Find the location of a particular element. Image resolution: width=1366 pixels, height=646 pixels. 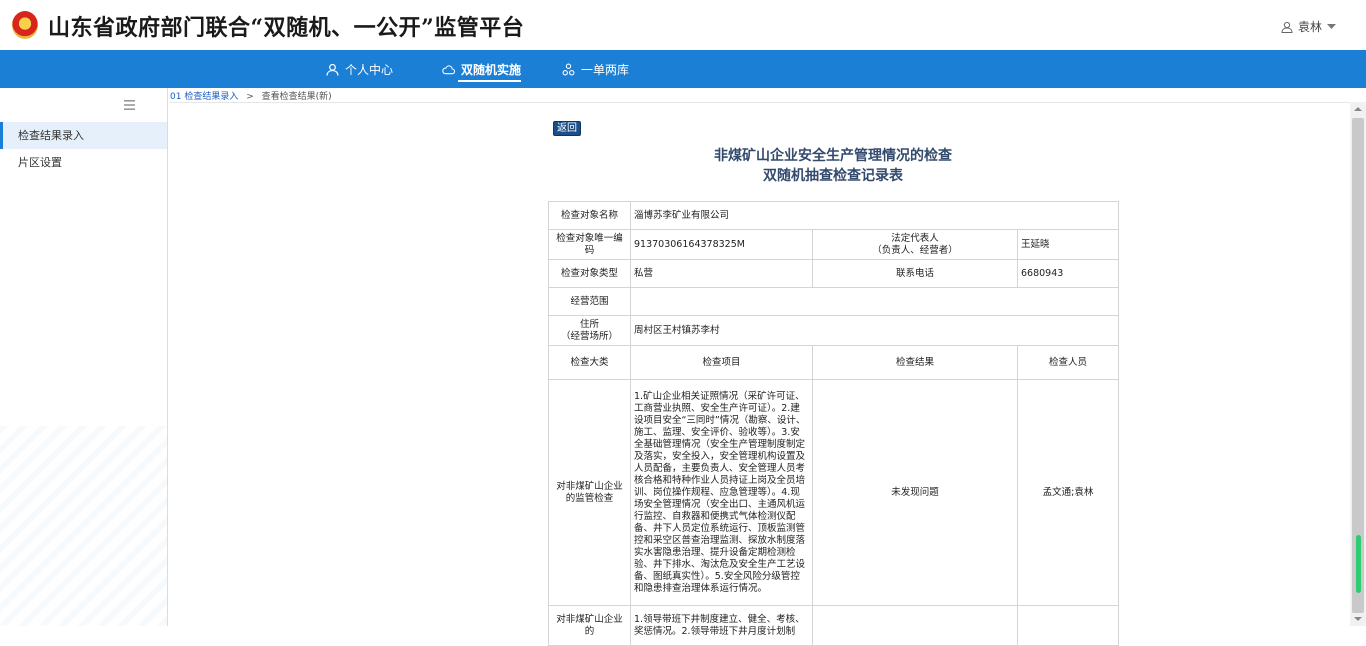

scroll-indicator is located at coordinates (1358, 564).